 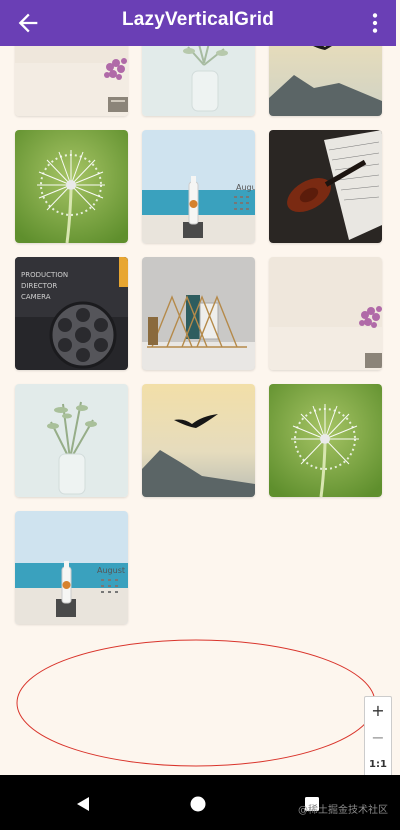 What do you see at coordinates (39, 286) in the screenshot?
I see `clapper-text: DIRECTOR` at bounding box center [39, 286].